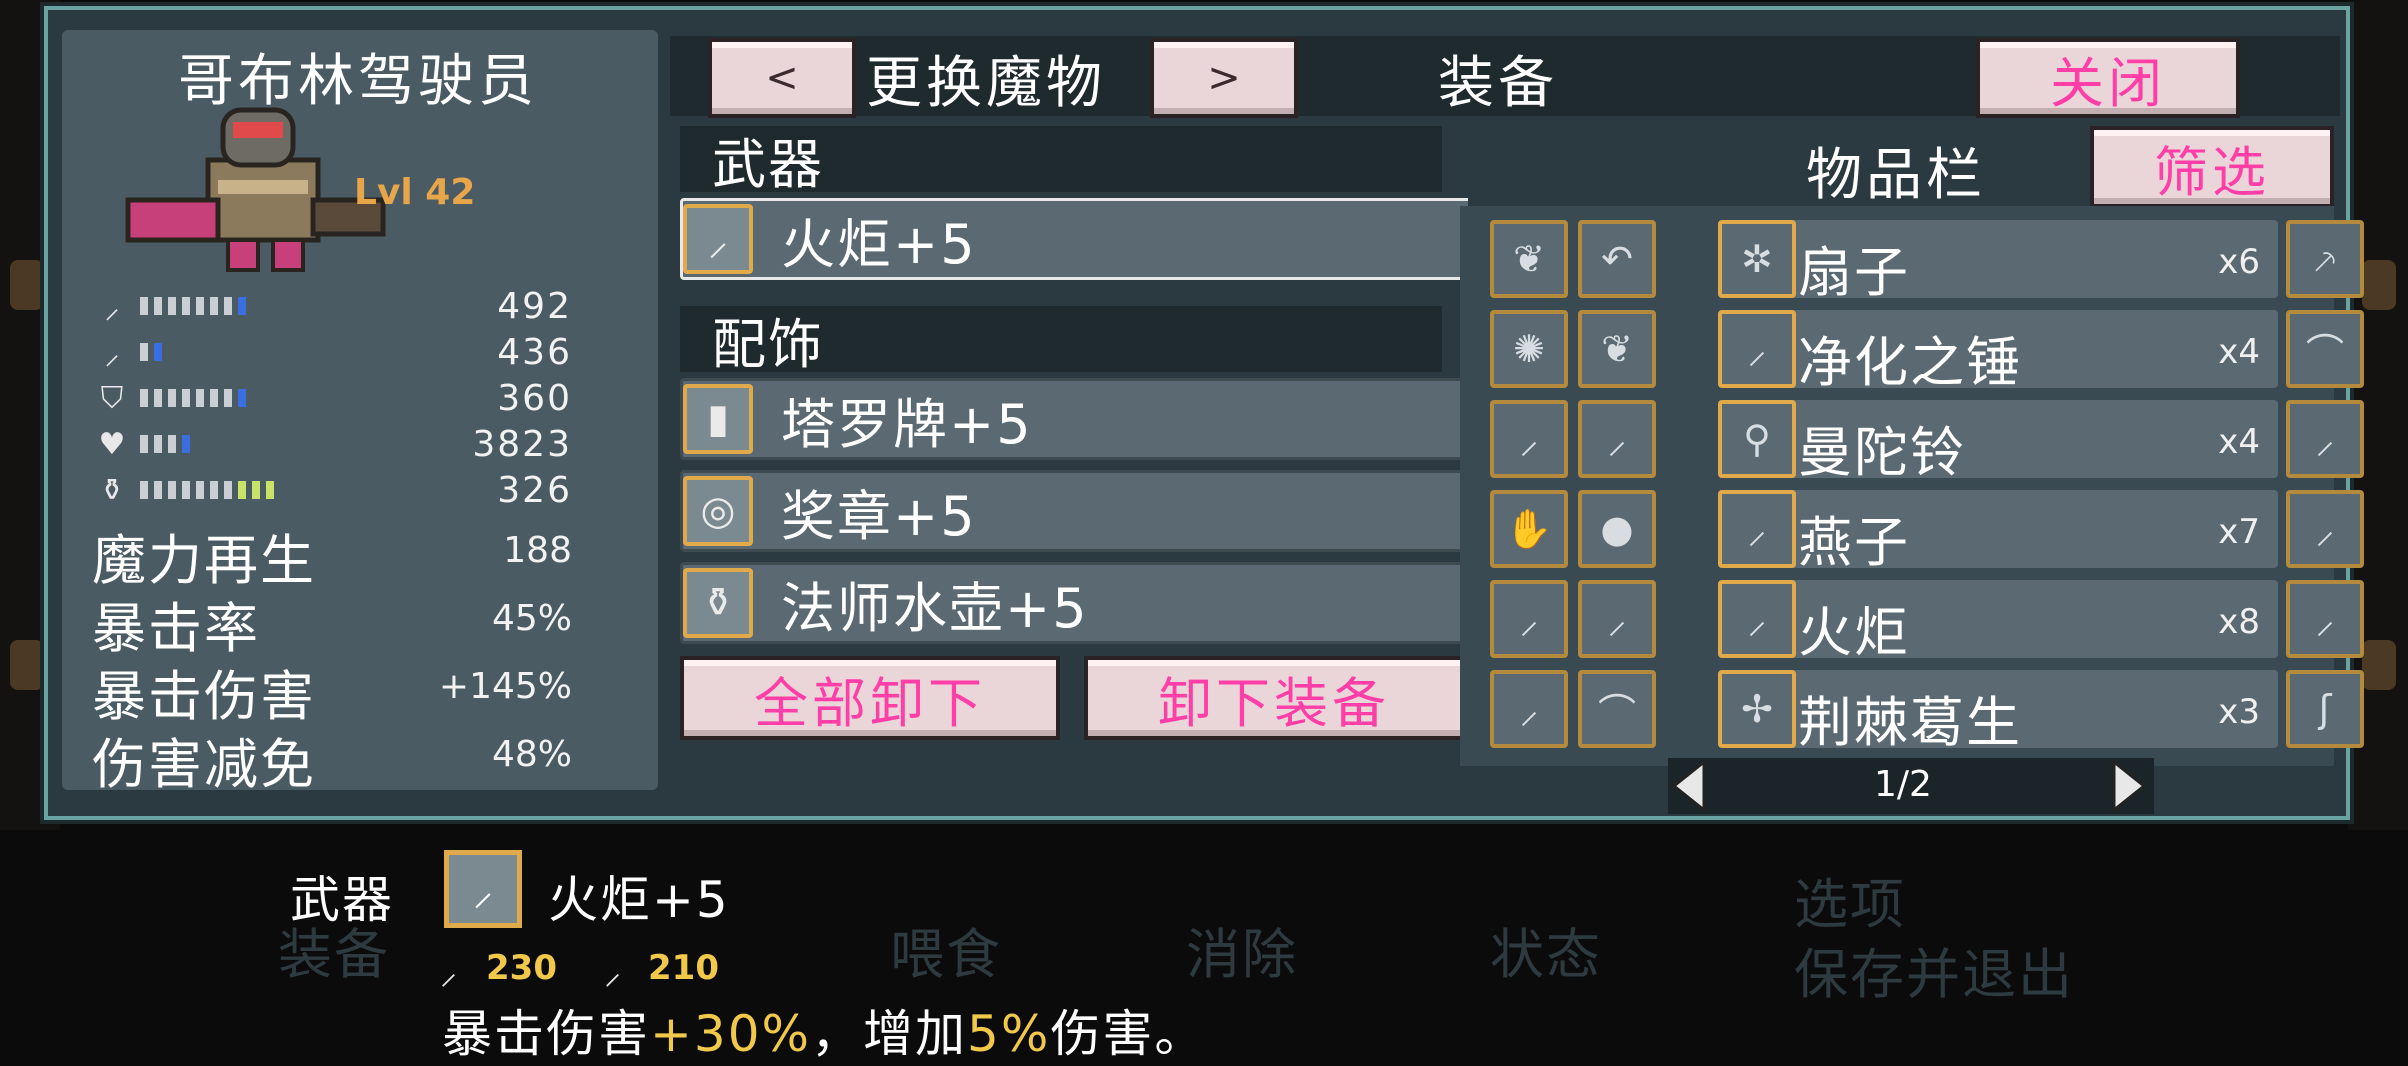 Image resolution: width=2408 pixels, height=1066 pixels. What do you see at coordinates (1085, 239) in the screenshot?
I see `weapon-slot: ⸝ 火炬+5` at bounding box center [1085, 239].